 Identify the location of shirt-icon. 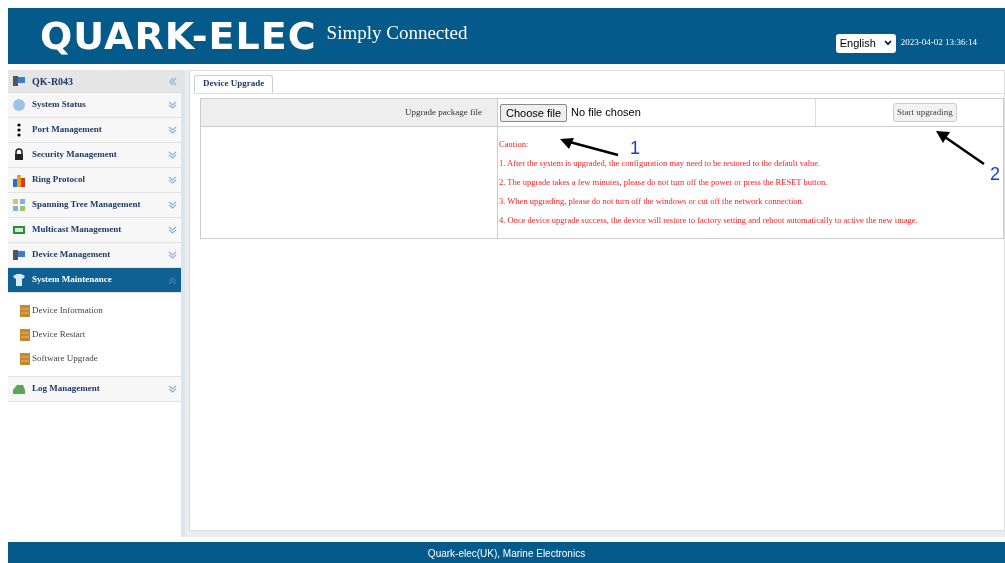
(19, 280).